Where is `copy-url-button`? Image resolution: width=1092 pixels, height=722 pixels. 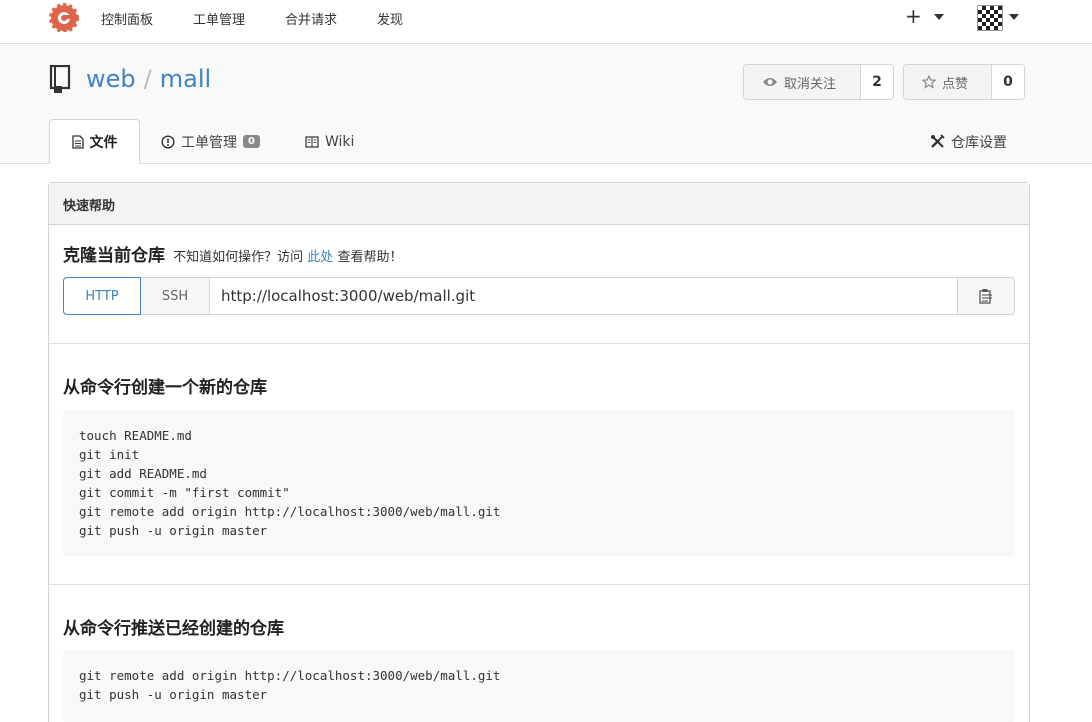 copy-url-button is located at coordinates (986, 296).